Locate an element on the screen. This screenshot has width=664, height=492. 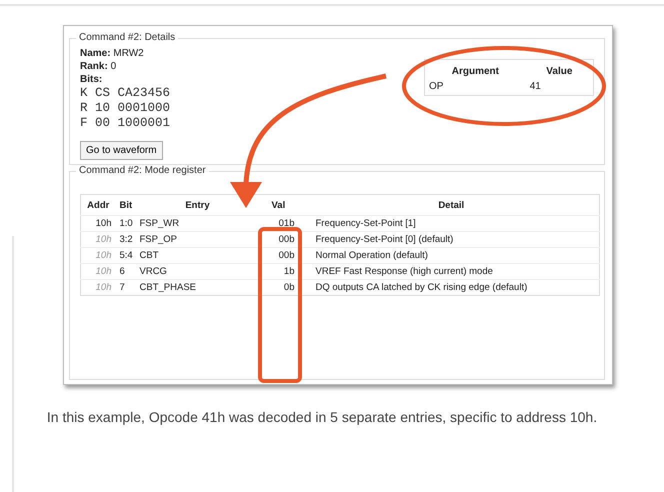
table-cell: CBT_PHASE is located at coordinates (198, 288).